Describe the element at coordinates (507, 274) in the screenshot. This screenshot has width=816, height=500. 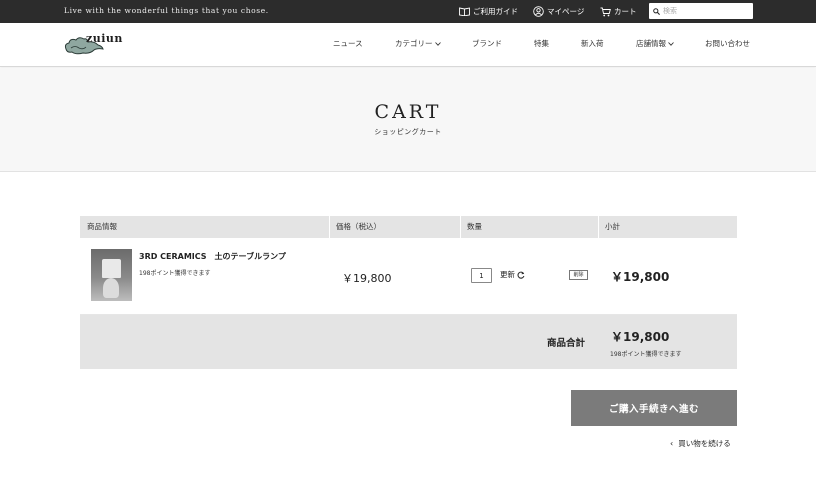
I see `update-label: 更新` at that location.